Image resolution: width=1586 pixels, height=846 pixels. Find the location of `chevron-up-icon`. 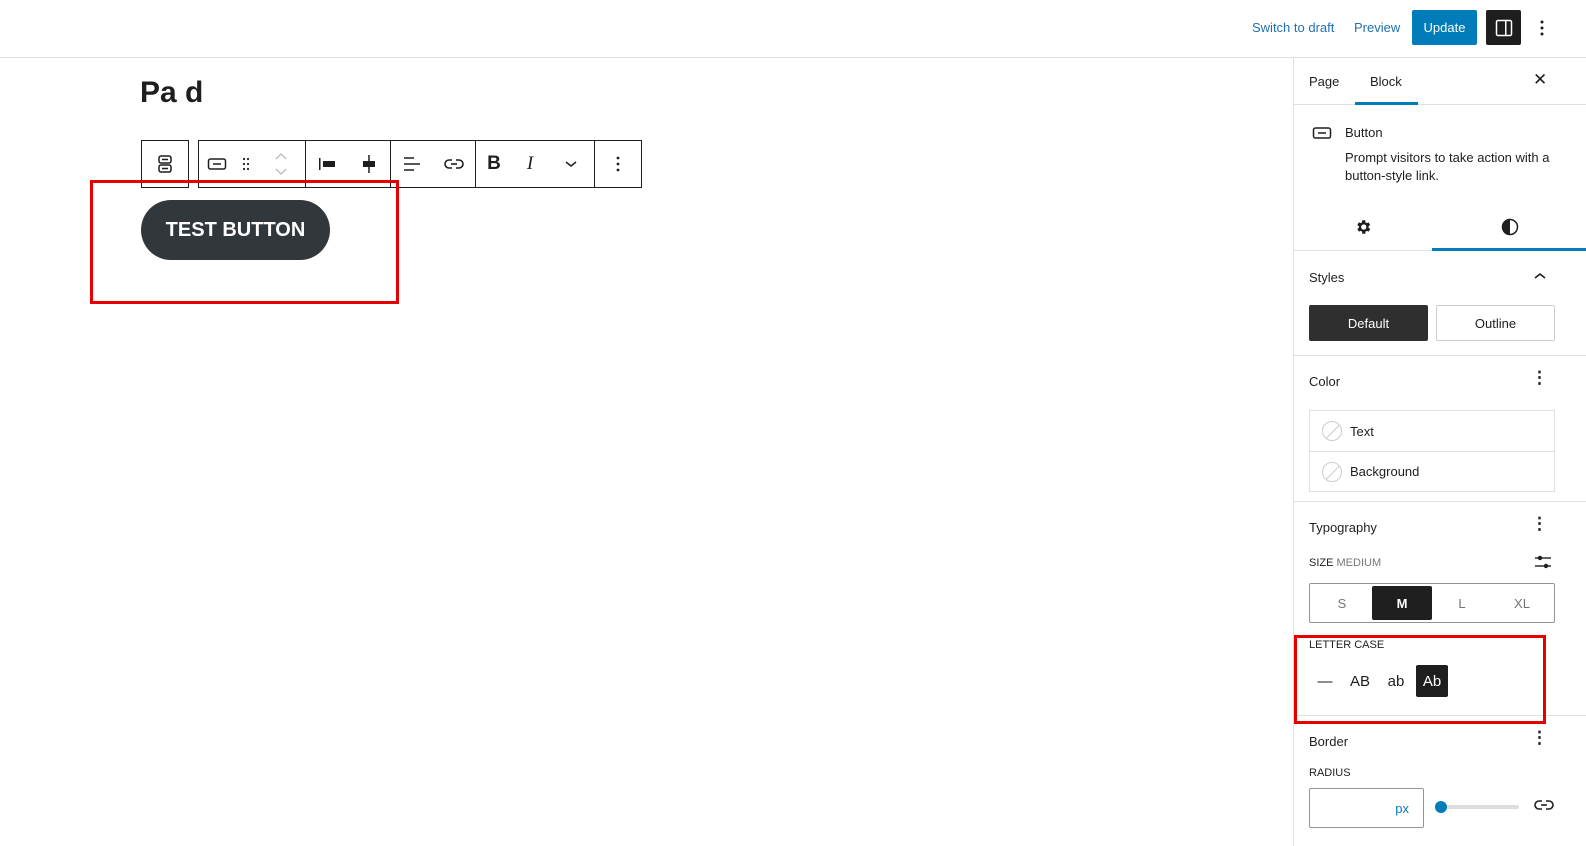

chevron-up-icon is located at coordinates (1540, 275).